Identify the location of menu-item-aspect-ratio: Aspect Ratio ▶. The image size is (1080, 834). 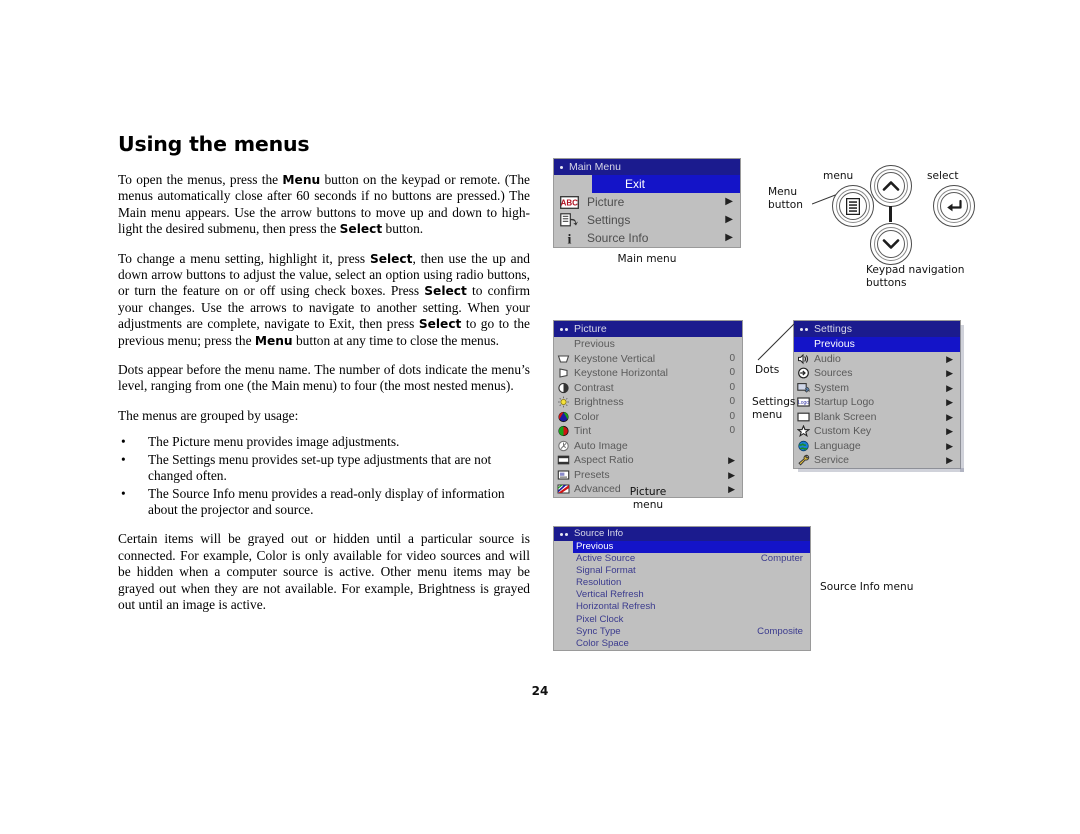
(648, 460).